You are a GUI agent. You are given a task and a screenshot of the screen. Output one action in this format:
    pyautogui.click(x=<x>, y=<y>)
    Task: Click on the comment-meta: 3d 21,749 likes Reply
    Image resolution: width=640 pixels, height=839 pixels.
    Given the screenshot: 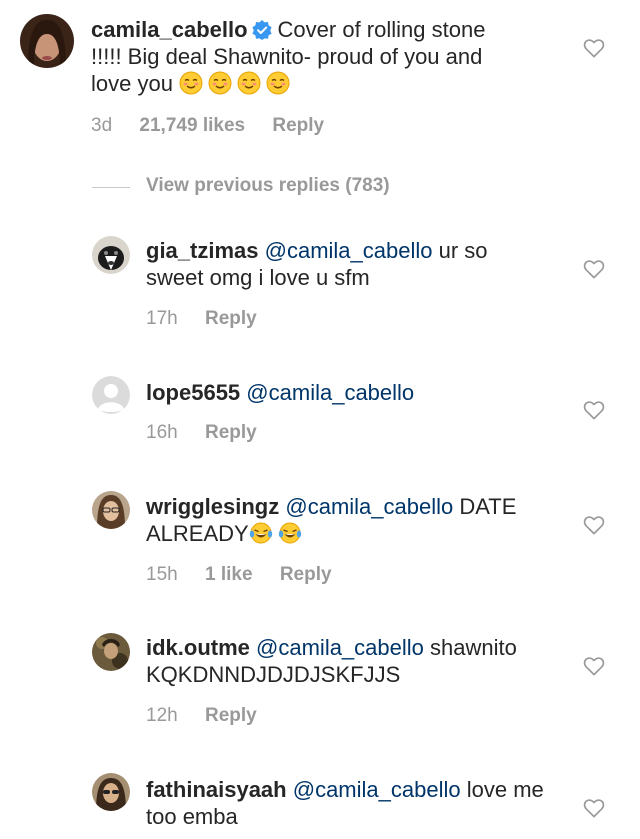 What is the action you would take?
    pyautogui.click(x=218, y=126)
    